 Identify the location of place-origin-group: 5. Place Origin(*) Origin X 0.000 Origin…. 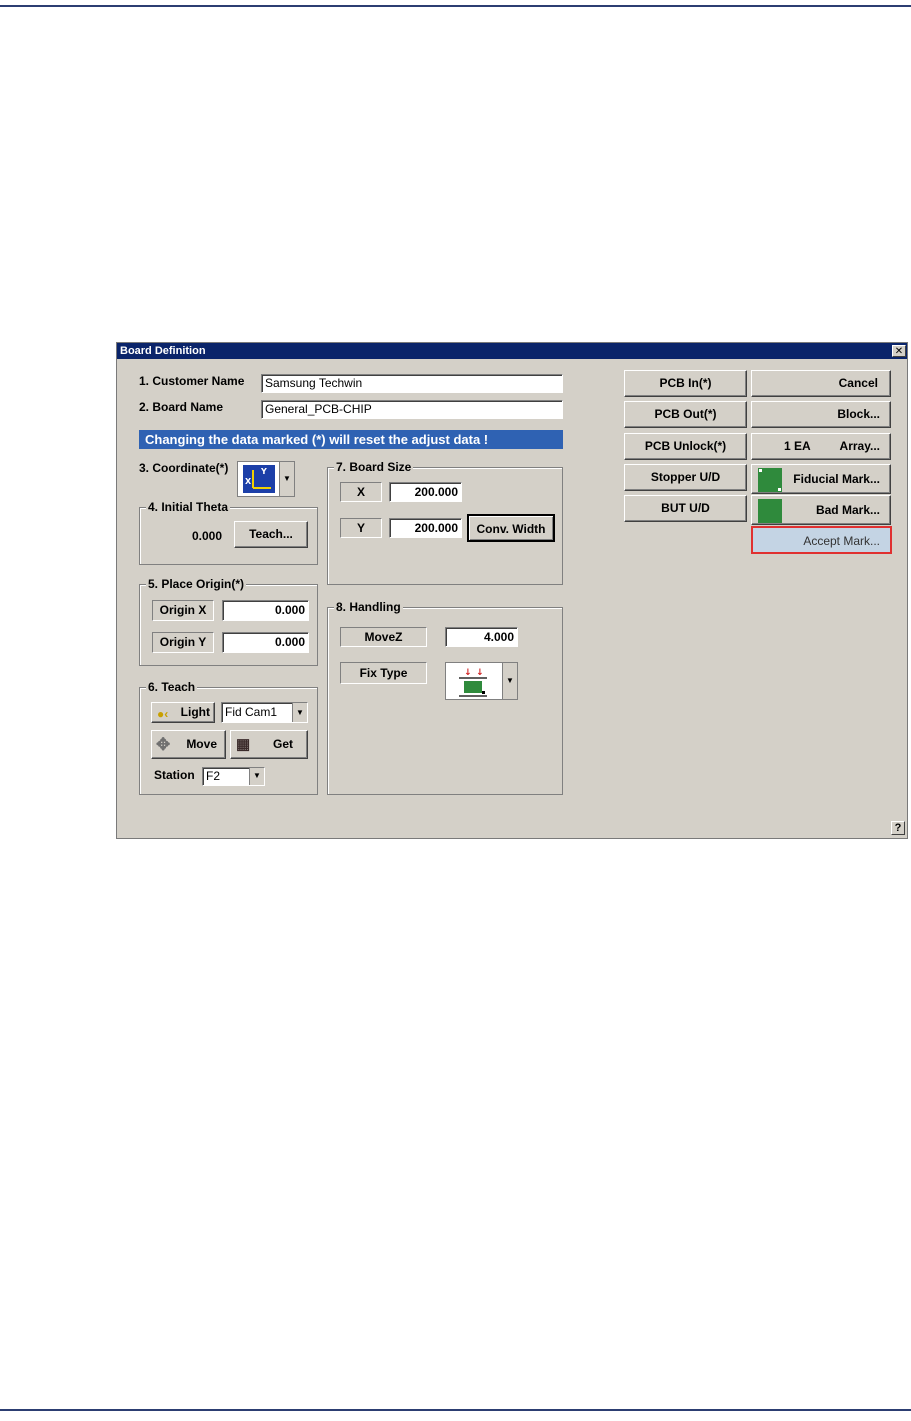
(228, 621).